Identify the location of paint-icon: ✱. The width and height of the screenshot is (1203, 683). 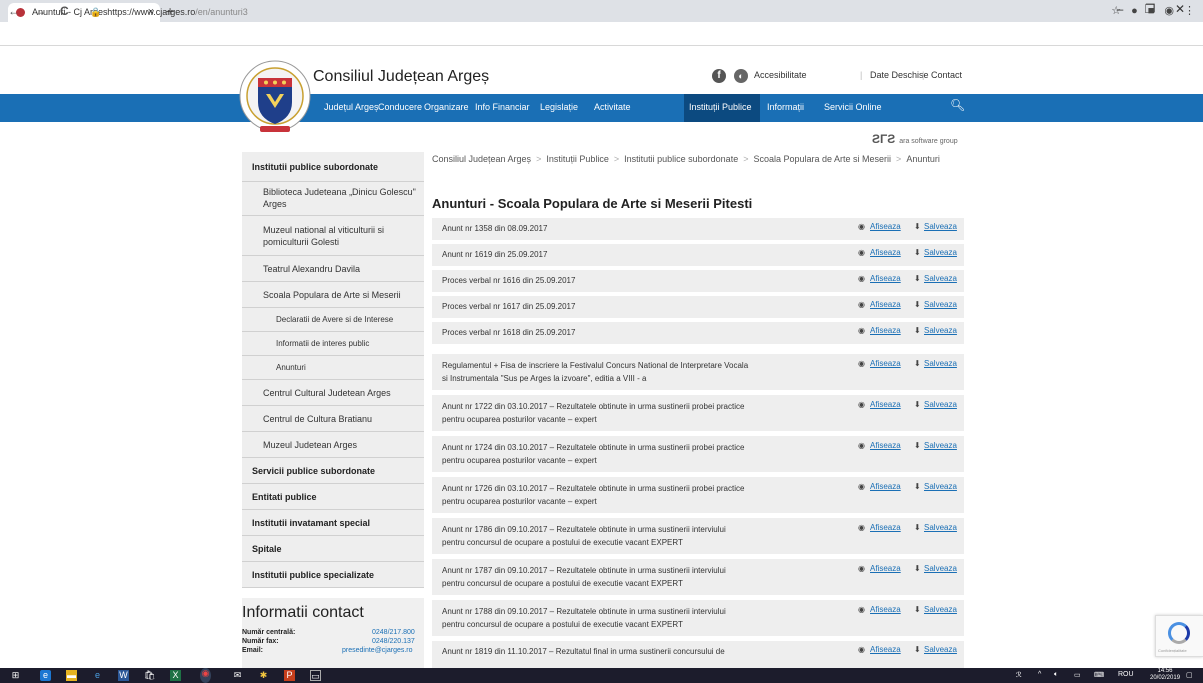
(263, 675).